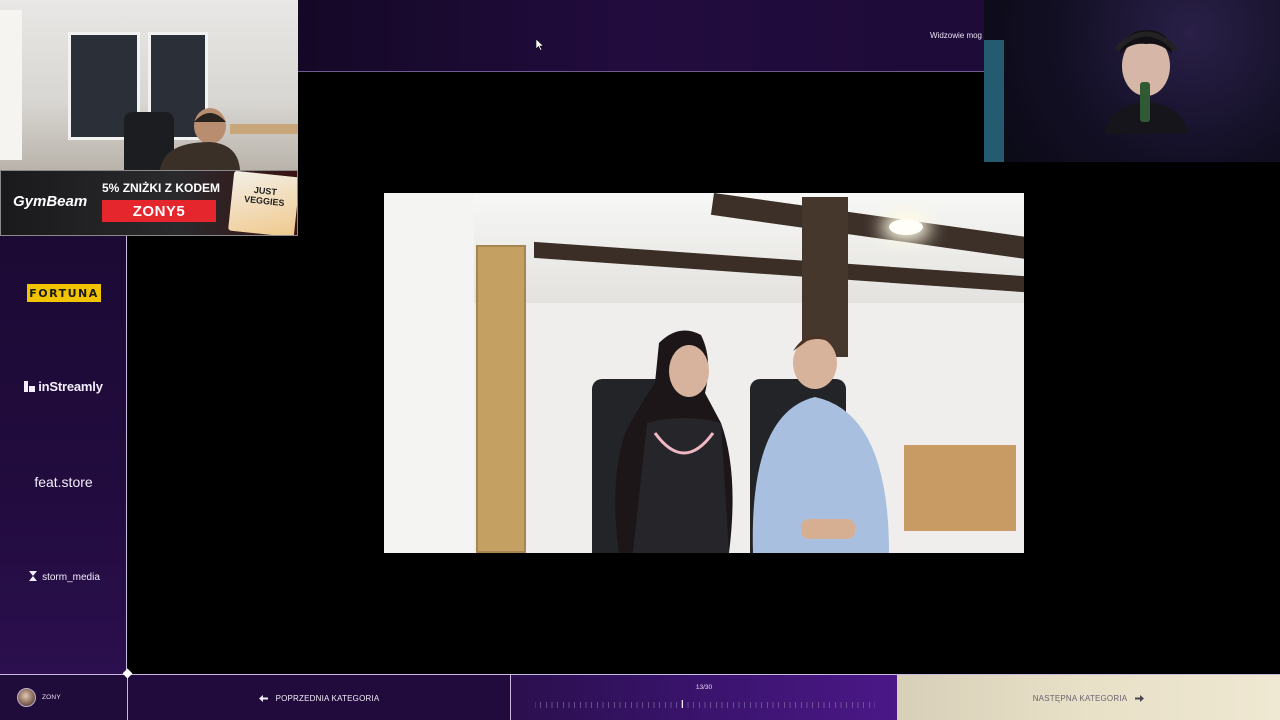  Describe the element at coordinates (262, 203) in the screenshot. I see `product-pack-image: JUST VEGGIES` at that location.